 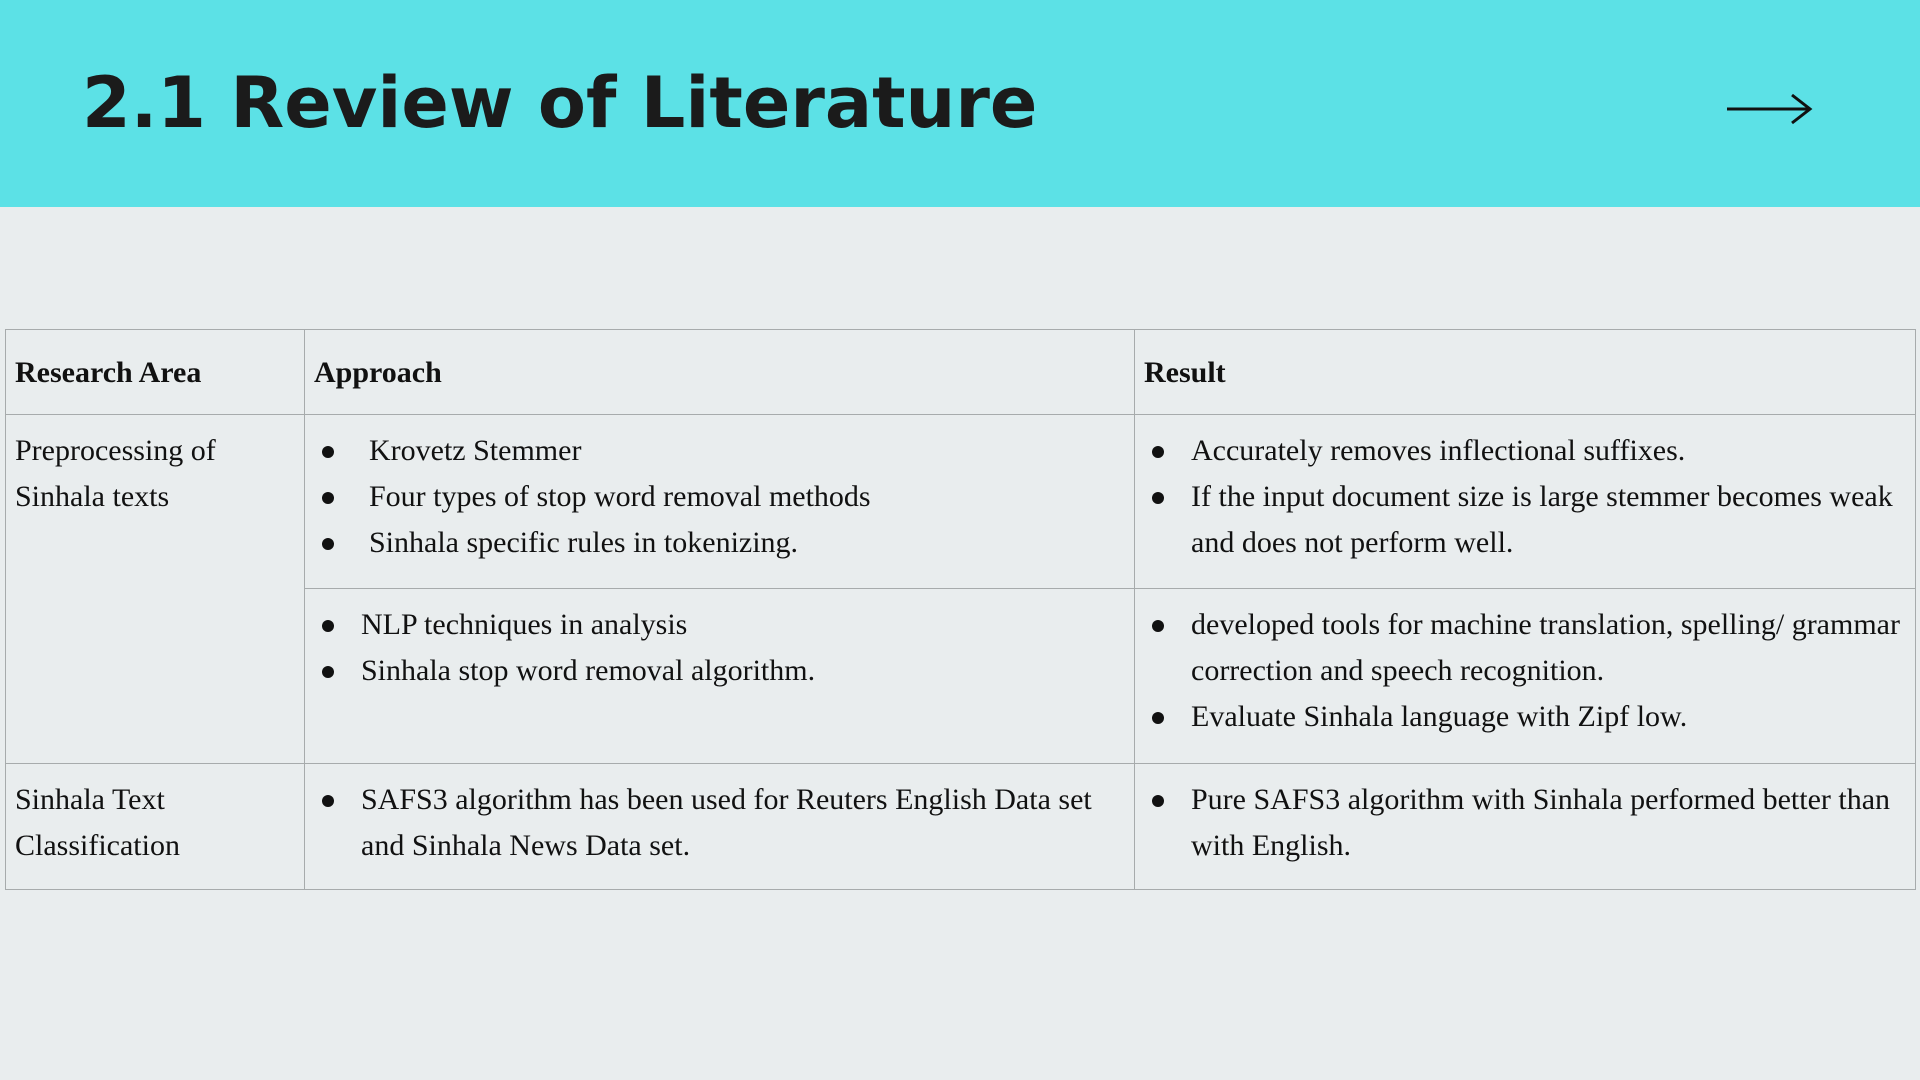 I want to click on list-item: Evaluate Sinhala language with Zipf low., so click(x=1525, y=717).